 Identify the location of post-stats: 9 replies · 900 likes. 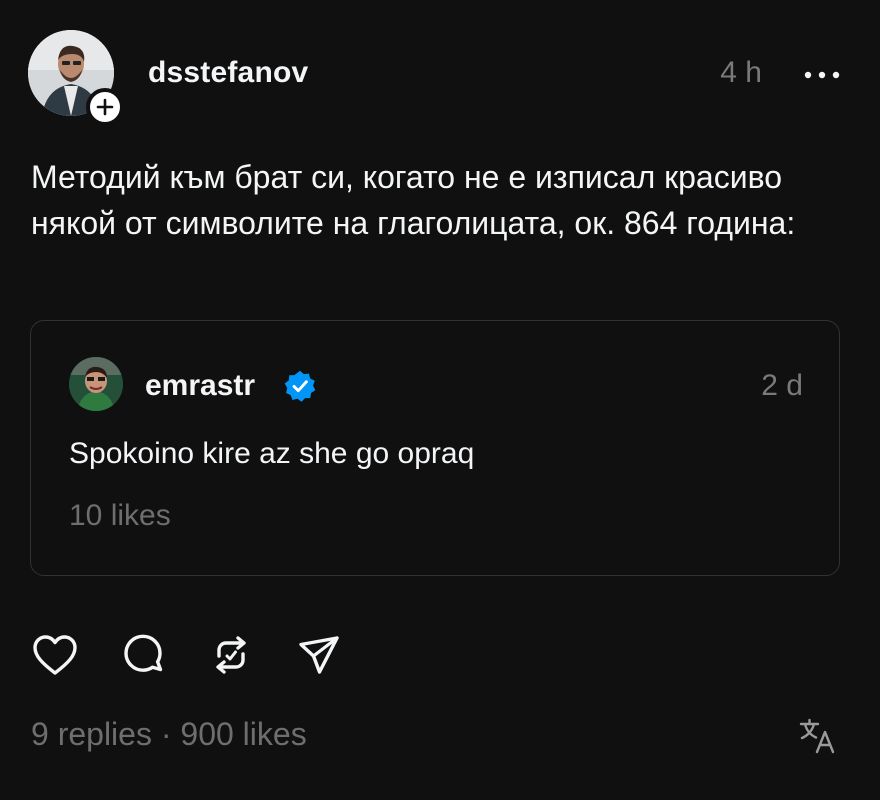
(169, 734).